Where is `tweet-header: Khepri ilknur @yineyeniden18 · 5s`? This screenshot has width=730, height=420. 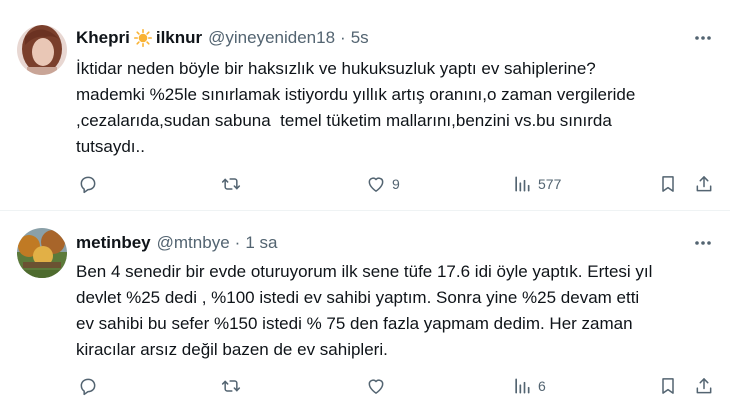 tweet-header: Khepri ilknur @yineyeniden18 · 5s is located at coordinates (222, 38).